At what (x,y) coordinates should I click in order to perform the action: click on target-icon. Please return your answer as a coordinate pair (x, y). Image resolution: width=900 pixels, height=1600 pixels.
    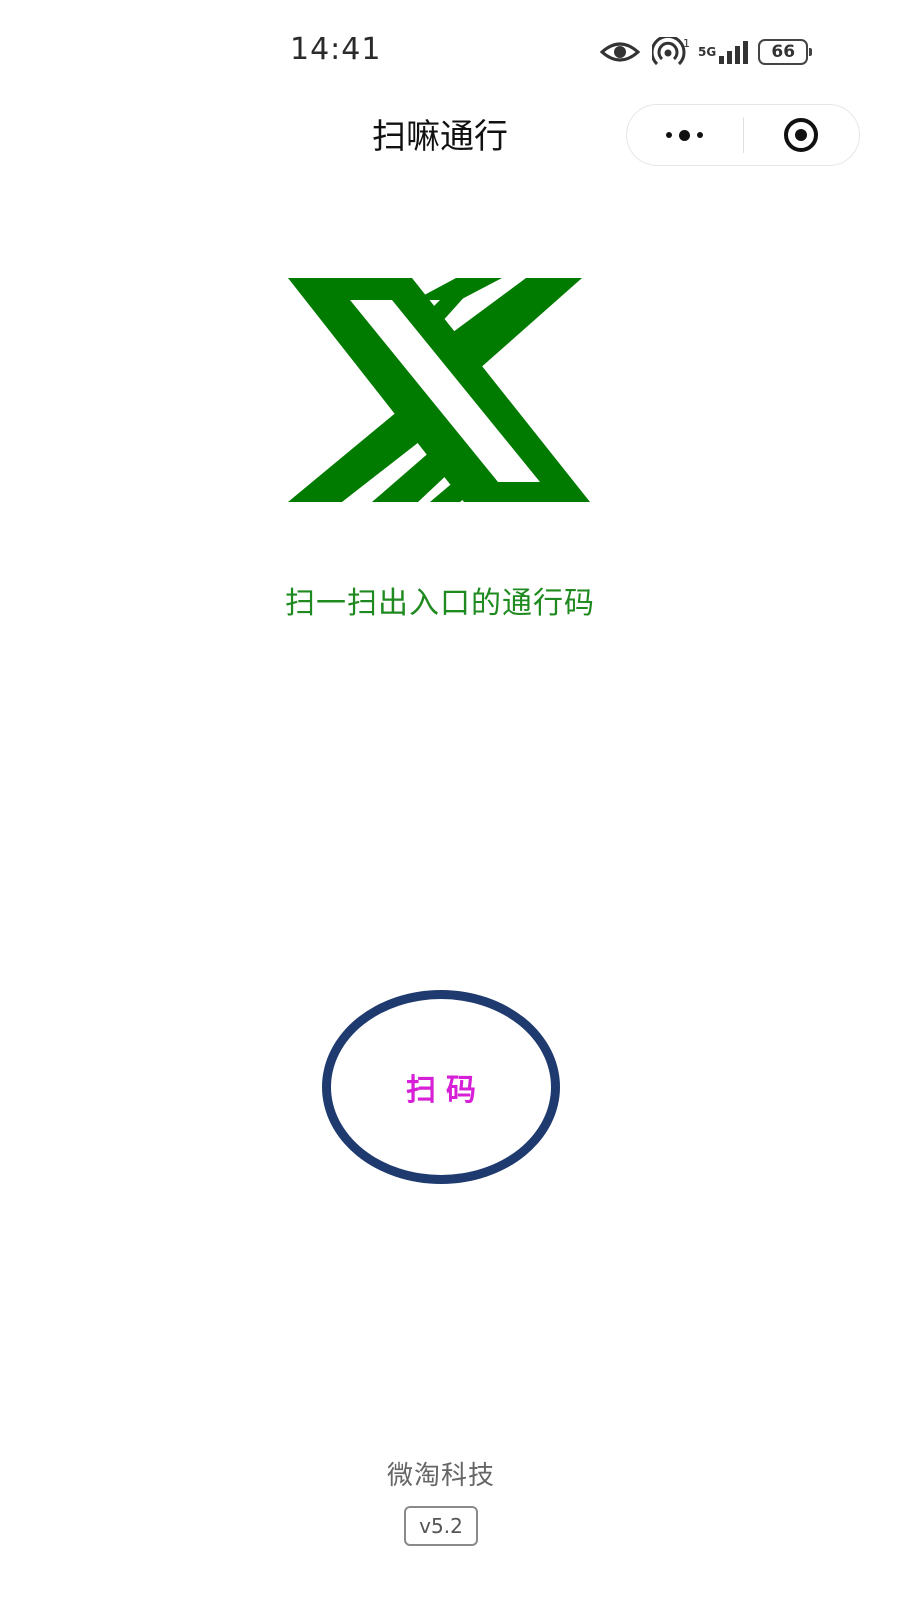
    Looking at the image, I should click on (801, 135).